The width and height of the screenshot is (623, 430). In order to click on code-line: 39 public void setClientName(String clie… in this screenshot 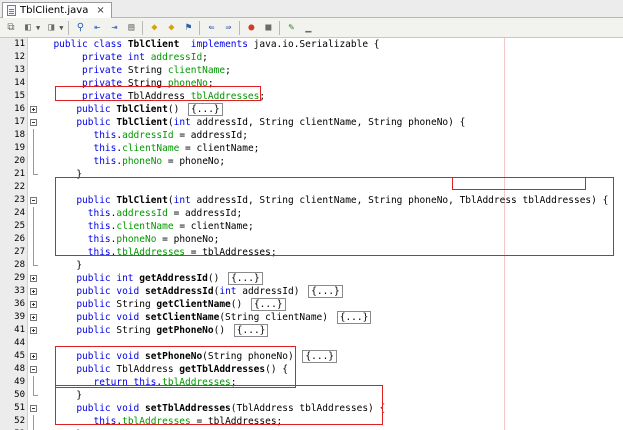, I will do `click(311, 317)`.